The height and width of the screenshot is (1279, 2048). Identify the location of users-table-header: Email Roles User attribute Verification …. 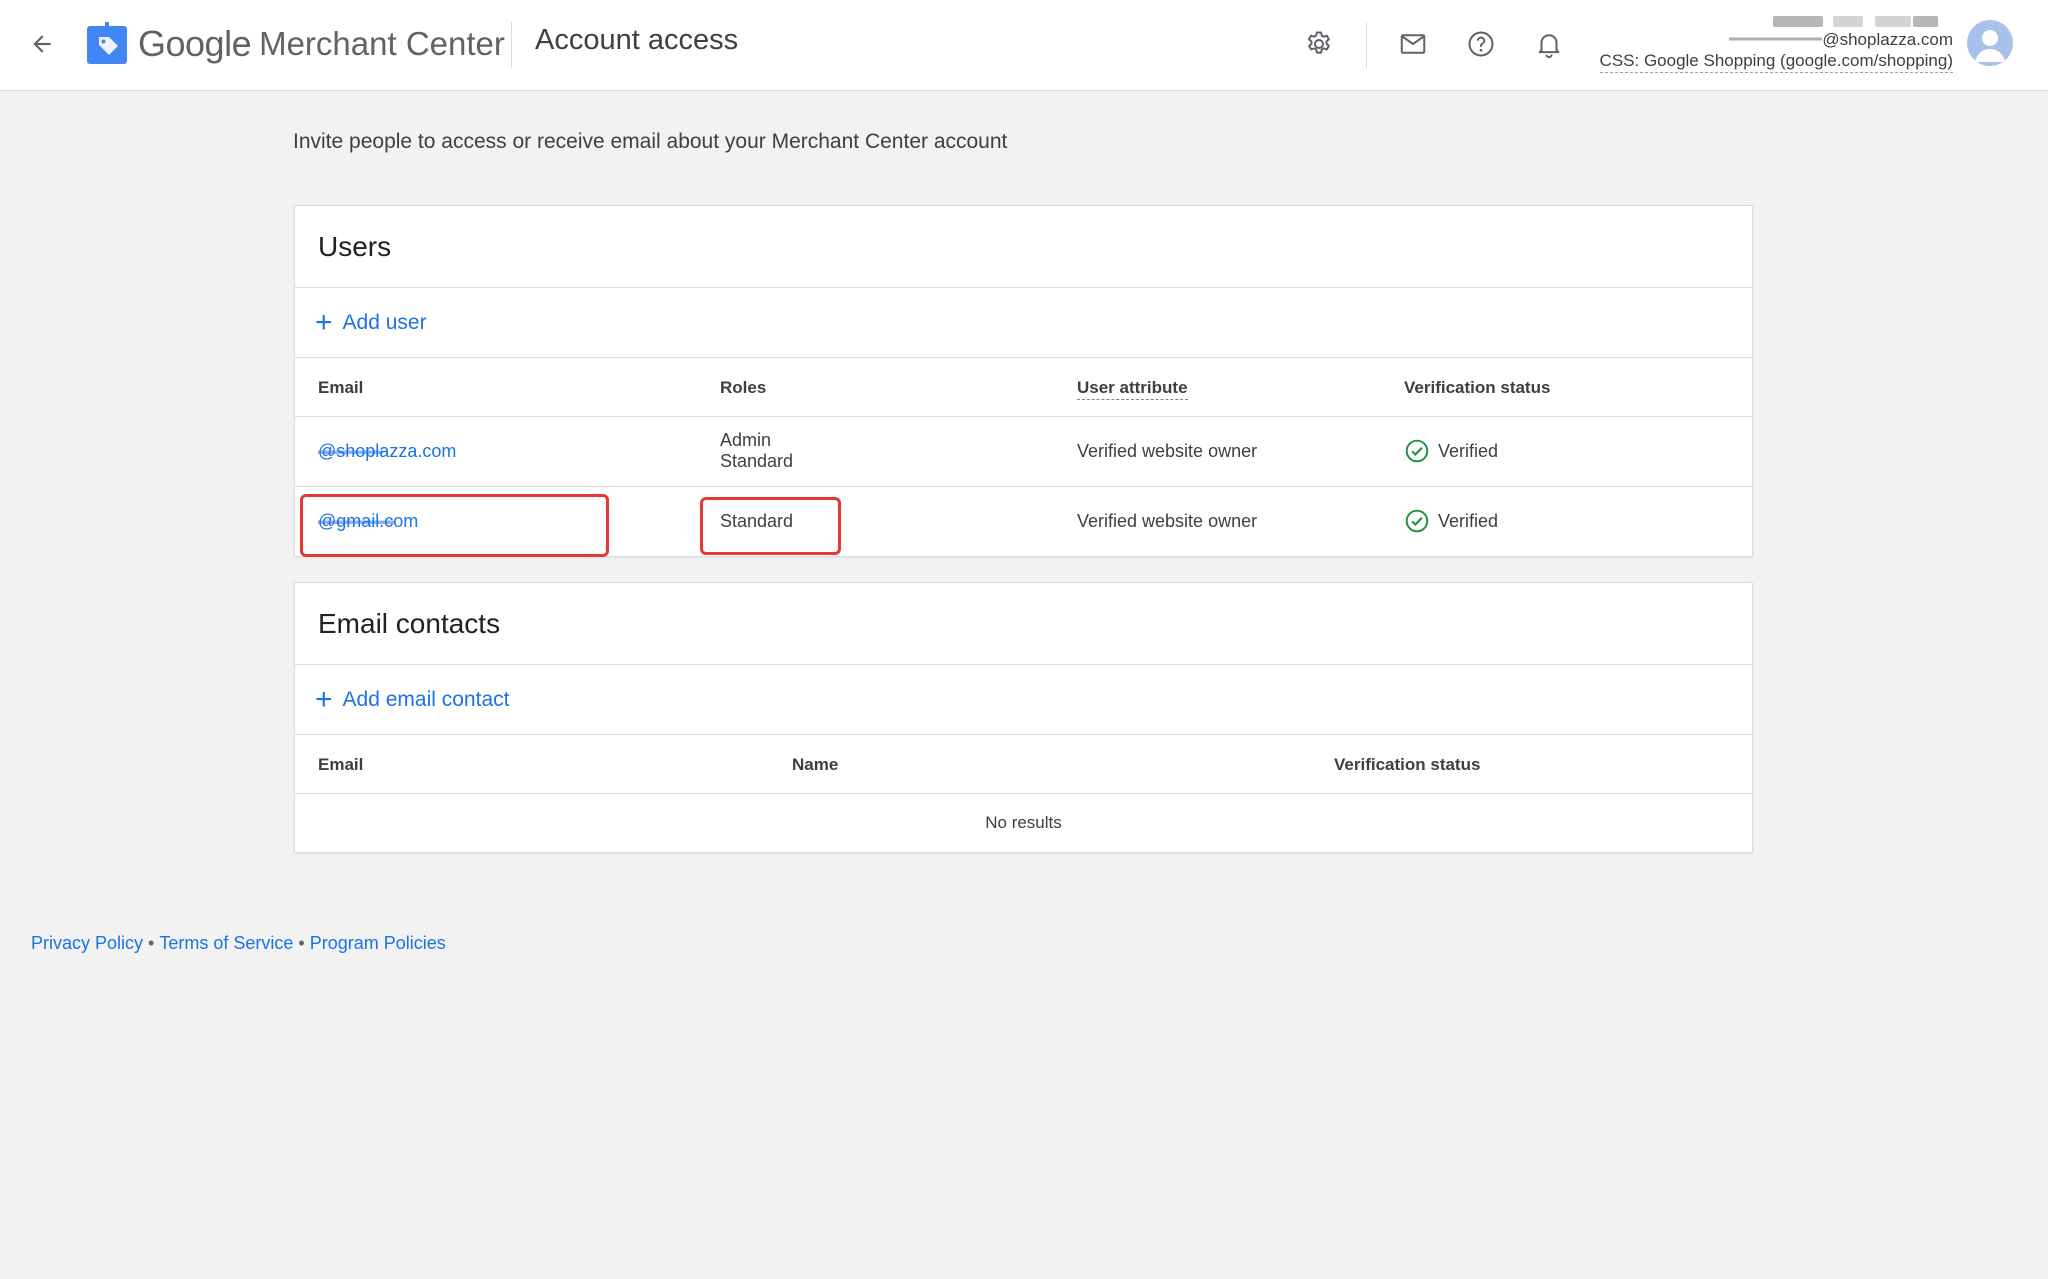
(1023, 387).